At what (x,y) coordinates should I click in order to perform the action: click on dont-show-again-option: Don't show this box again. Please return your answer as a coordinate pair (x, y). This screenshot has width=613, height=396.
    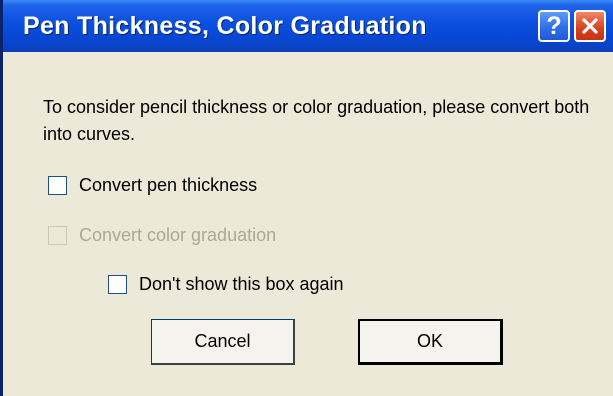
    Looking at the image, I should click on (226, 284).